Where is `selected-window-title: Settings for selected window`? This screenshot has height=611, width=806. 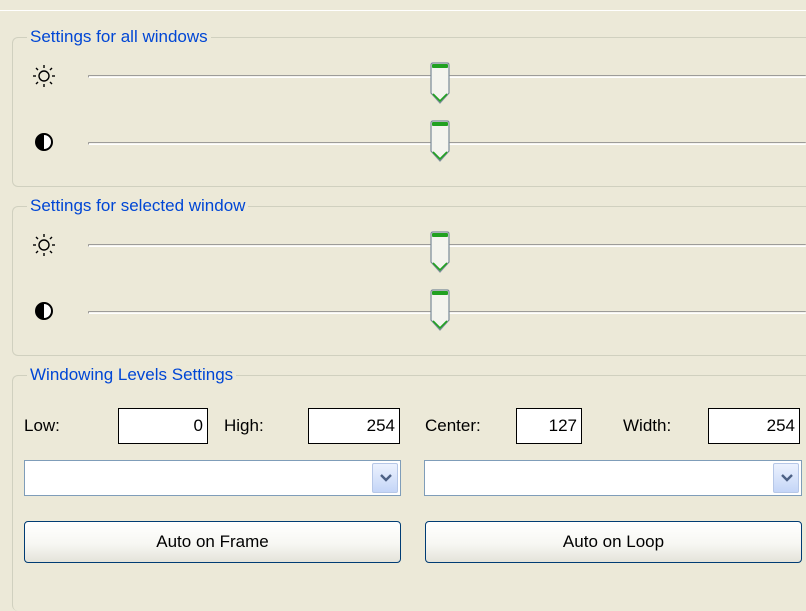 selected-window-title: Settings for selected window is located at coordinates (138, 205).